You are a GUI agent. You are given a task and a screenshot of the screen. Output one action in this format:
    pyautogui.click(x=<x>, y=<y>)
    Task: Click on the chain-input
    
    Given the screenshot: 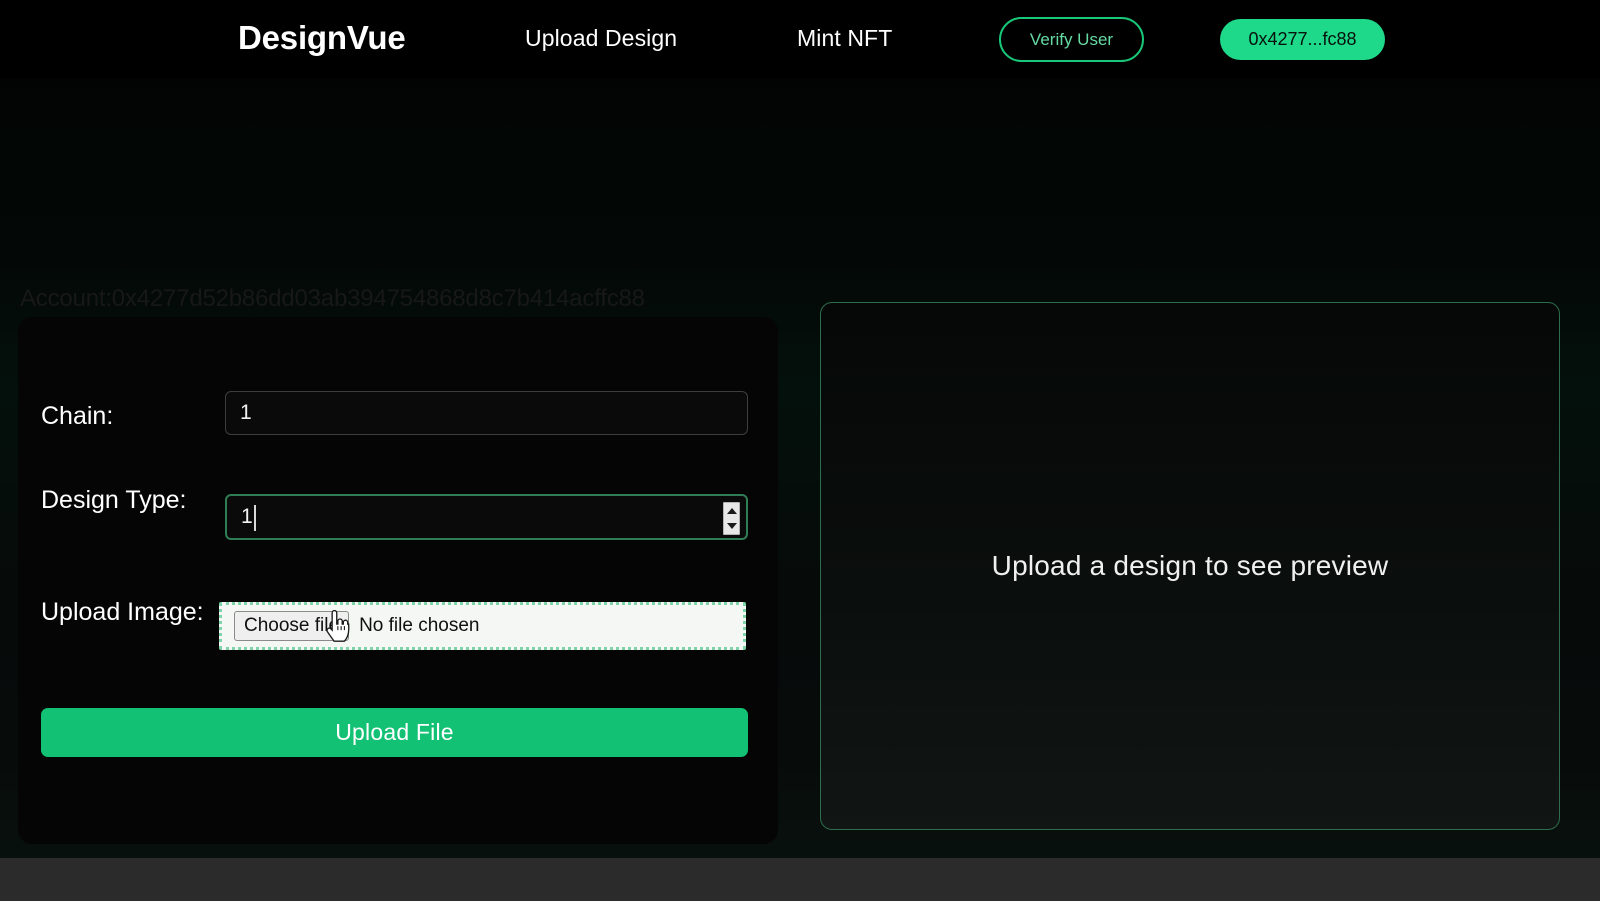 What is the action you would take?
    pyautogui.click(x=486, y=413)
    